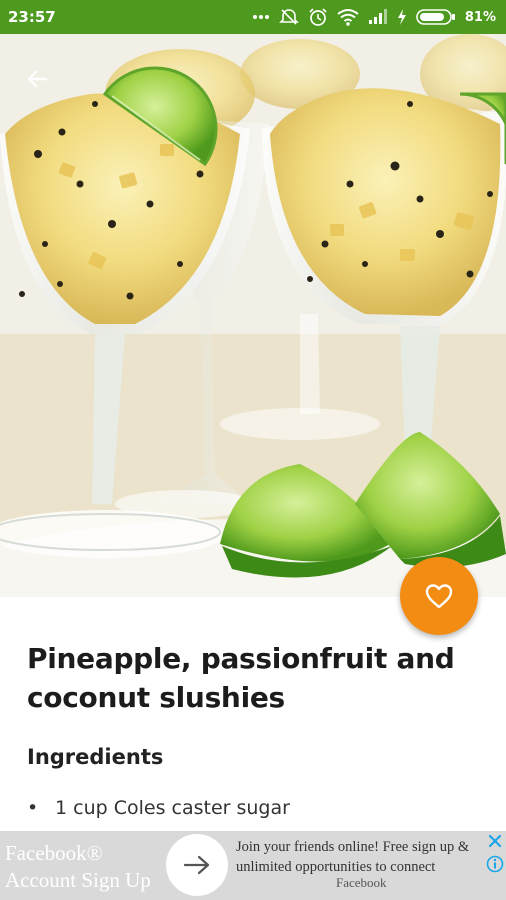 The width and height of the screenshot is (506, 900). I want to click on signal-icon, so click(377, 16).